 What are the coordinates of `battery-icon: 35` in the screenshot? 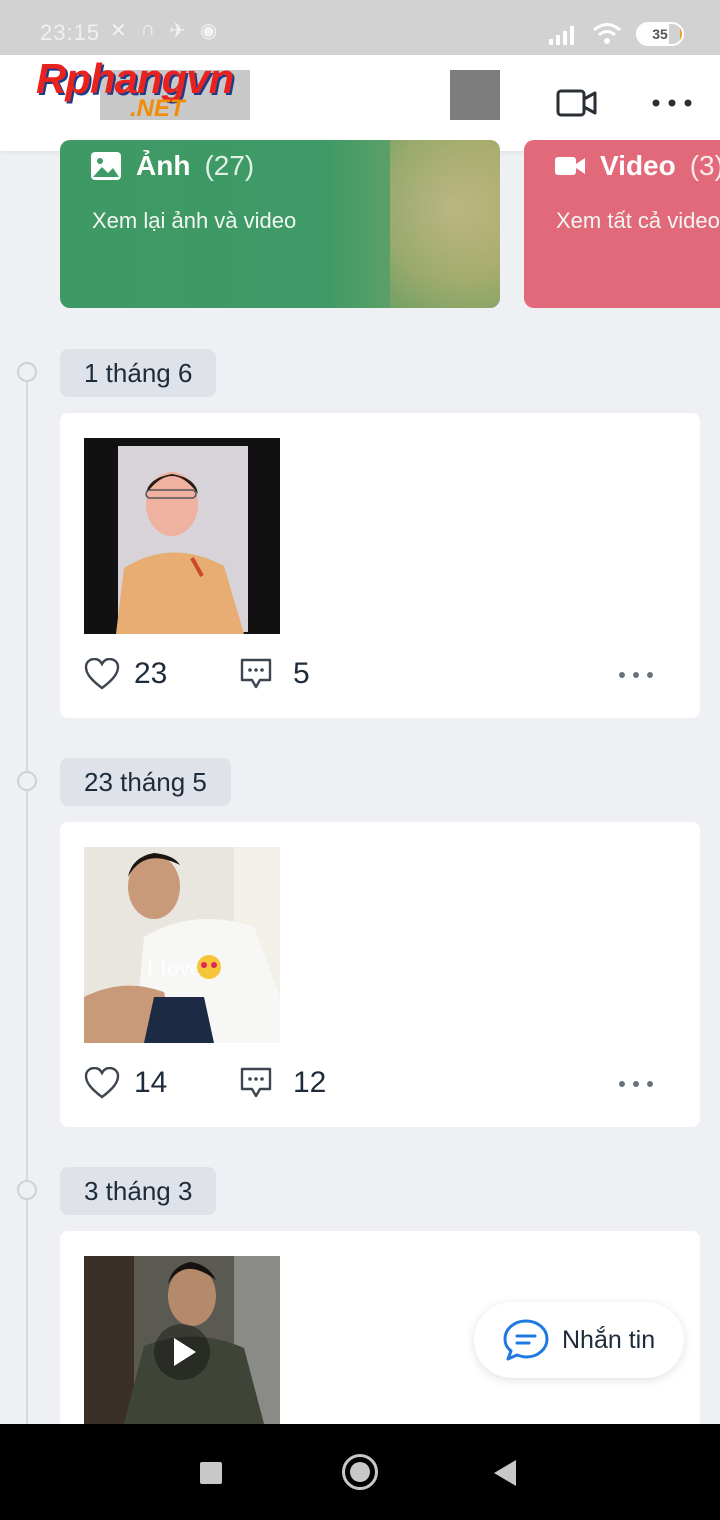 It's located at (660, 34).